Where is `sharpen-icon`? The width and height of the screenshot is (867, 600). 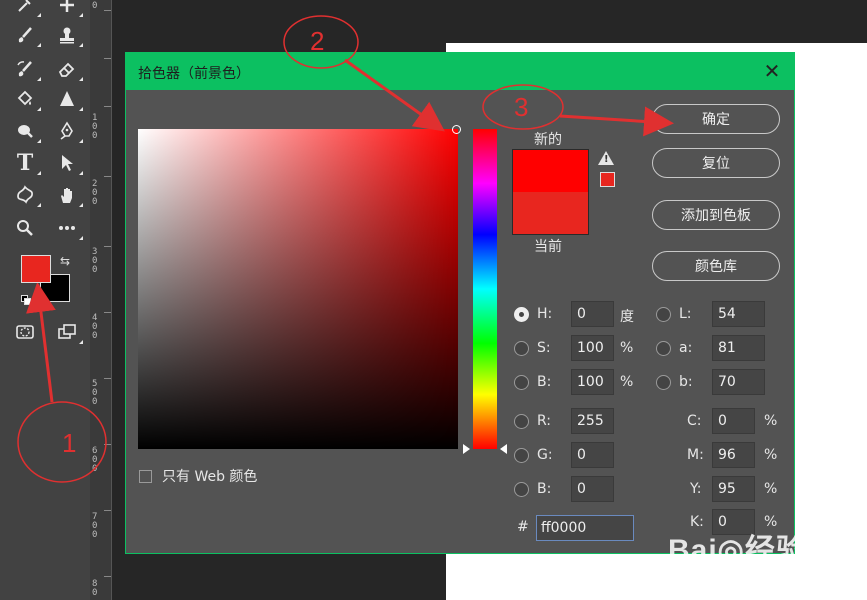 sharpen-icon is located at coordinates (68, 99).